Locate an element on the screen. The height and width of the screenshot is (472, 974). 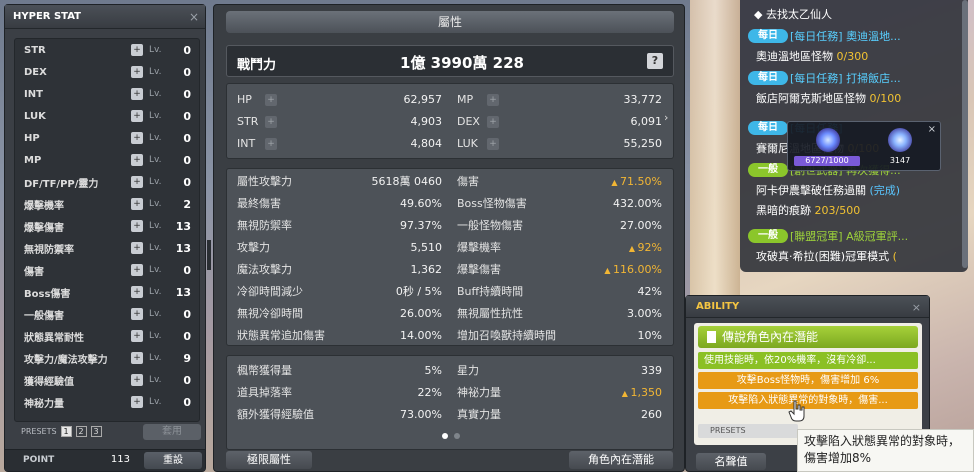
stat-value: 62,957 is located at coordinates (423, 99).